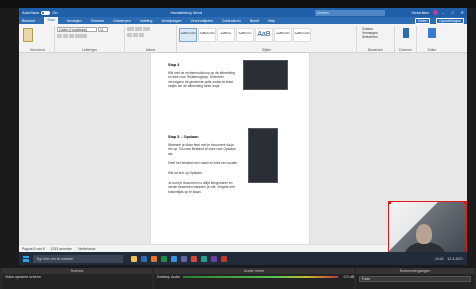  I want to click on audio-mixer-panel: Audio mixer Desktop Audio 0.0 dB, so click(254, 278).